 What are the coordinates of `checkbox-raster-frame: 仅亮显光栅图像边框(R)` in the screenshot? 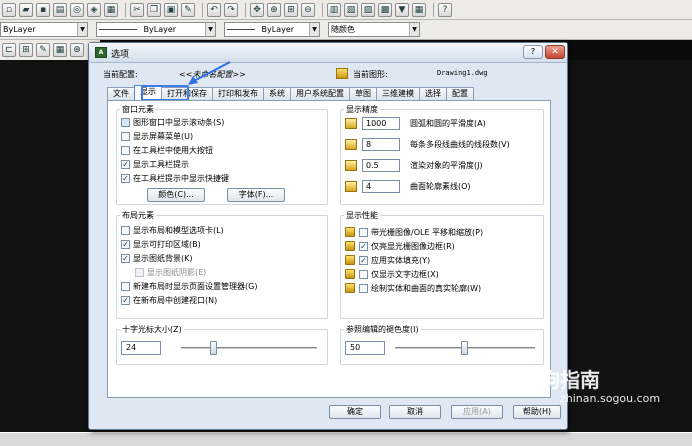 It's located at (400, 246).